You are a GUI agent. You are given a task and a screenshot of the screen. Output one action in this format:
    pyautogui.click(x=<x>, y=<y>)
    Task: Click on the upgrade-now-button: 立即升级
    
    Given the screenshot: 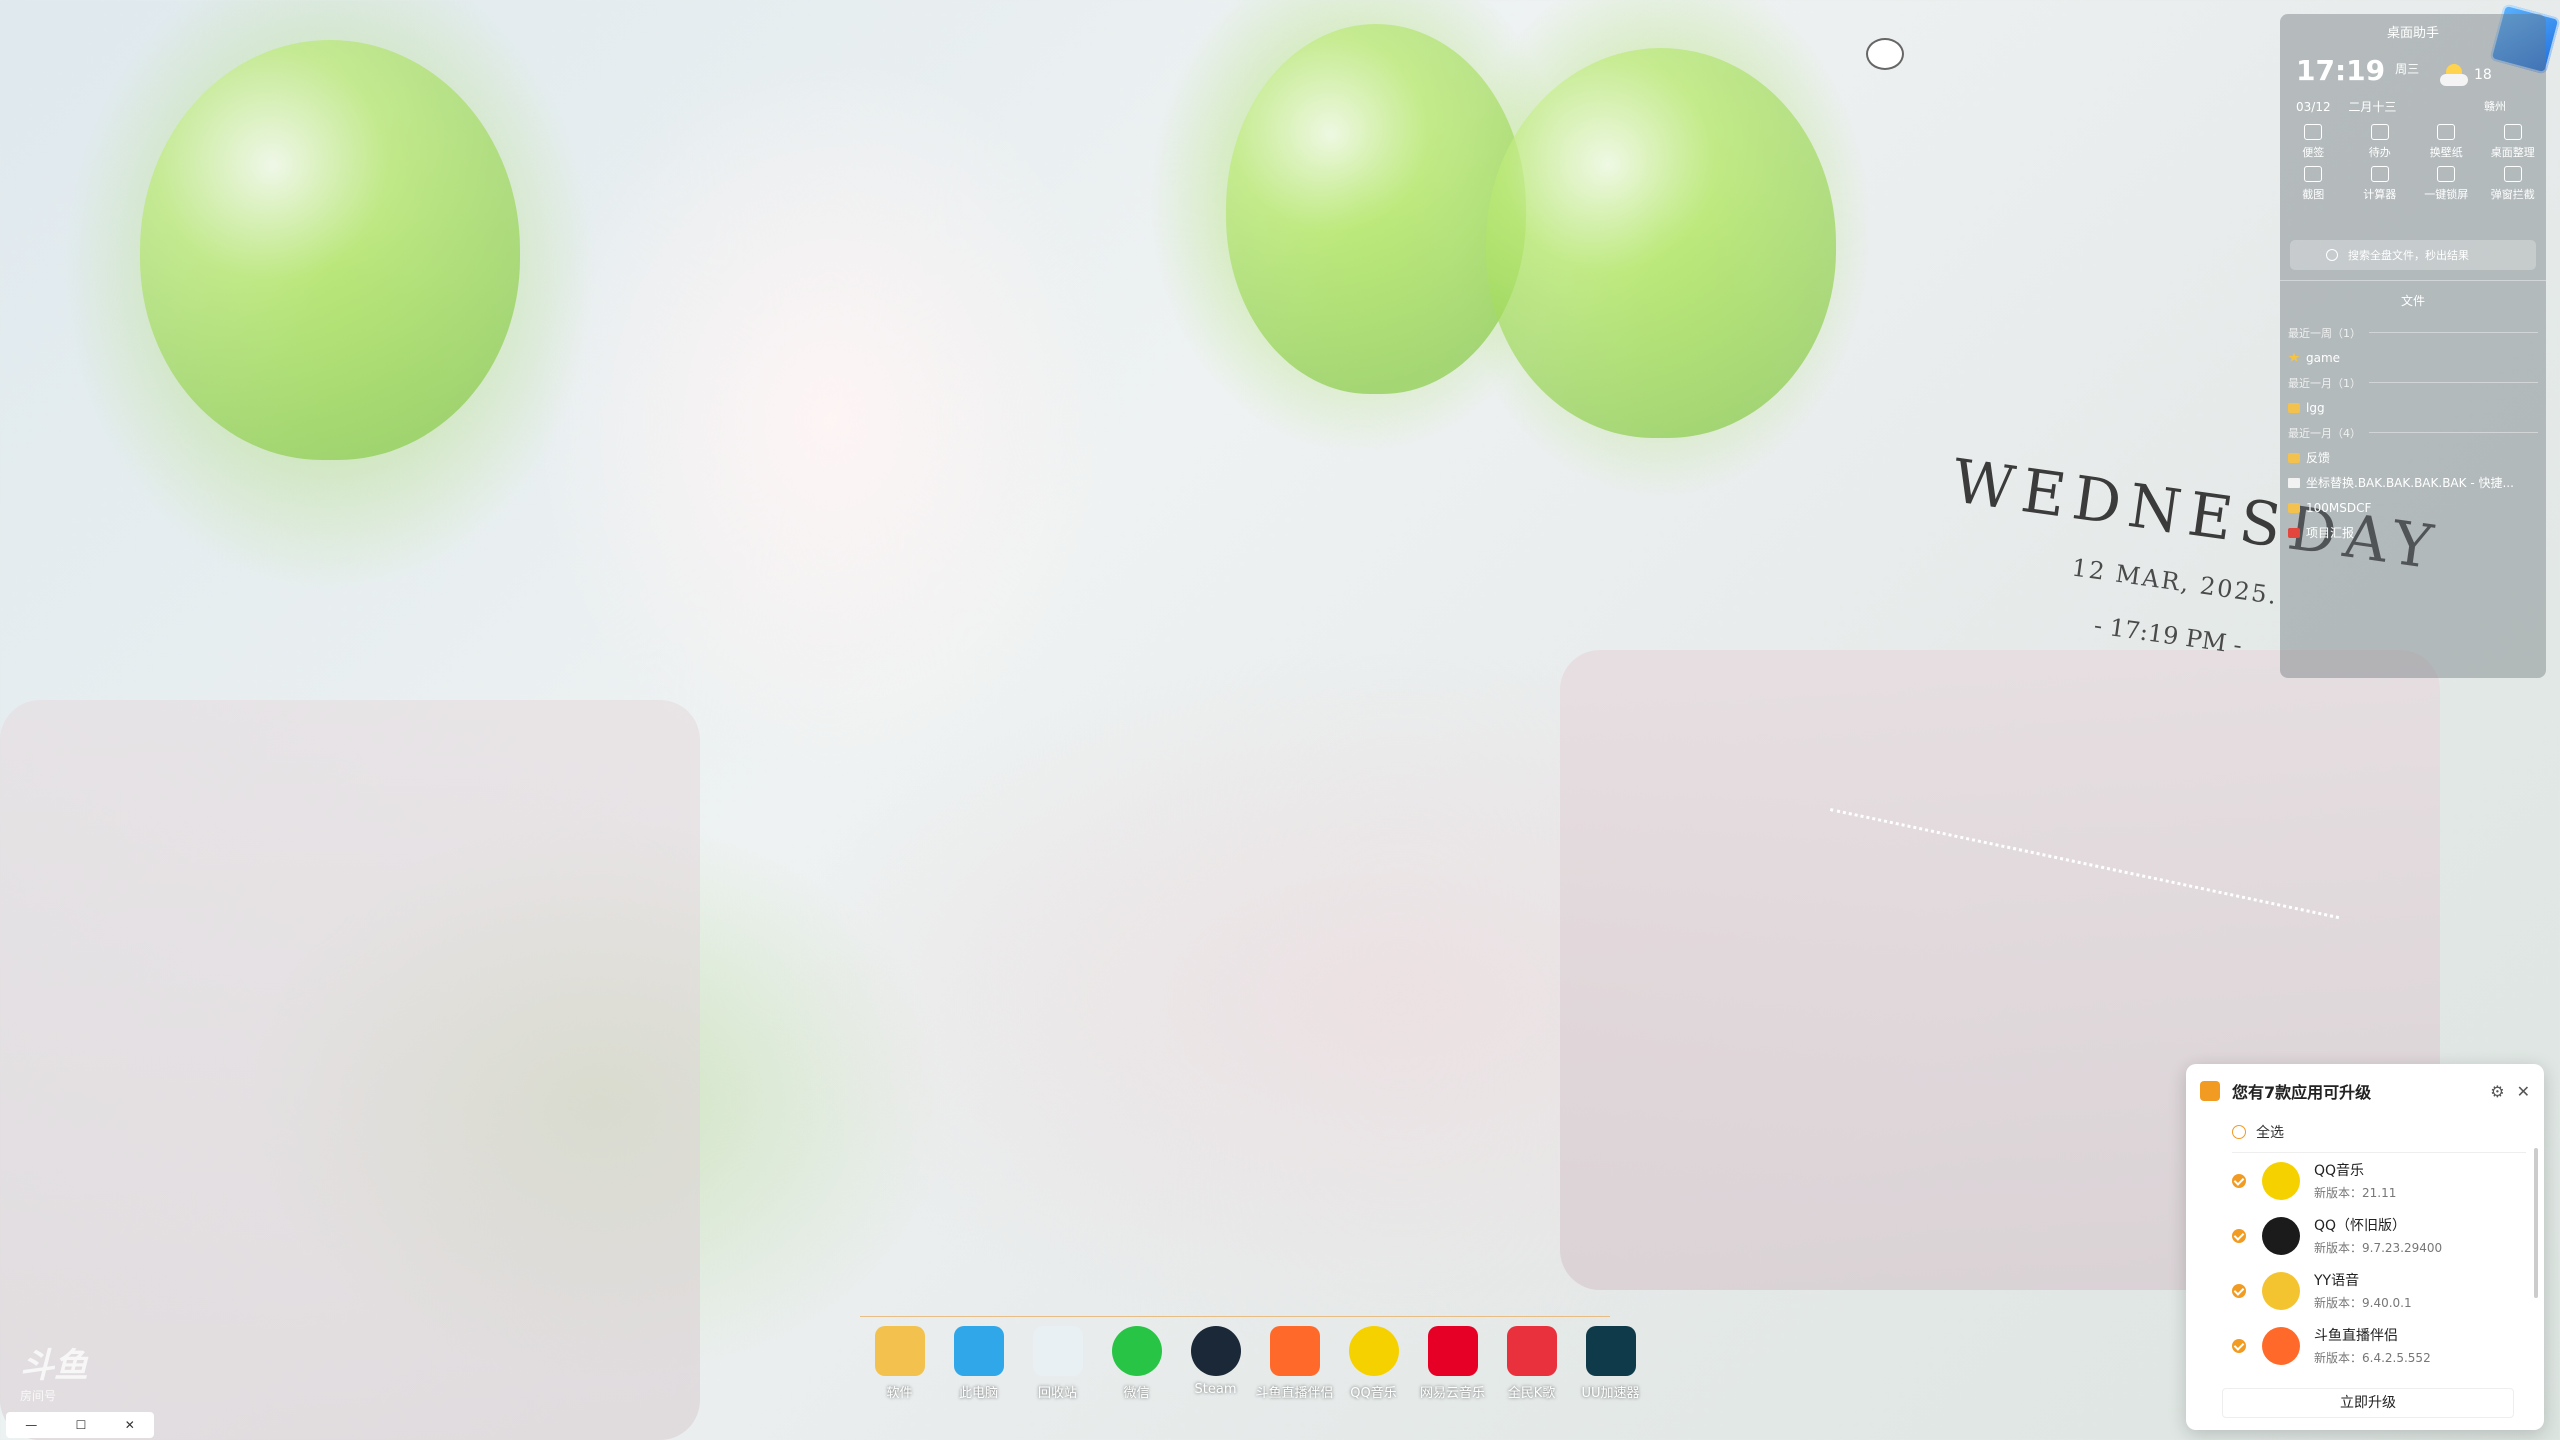 What is the action you would take?
    pyautogui.click(x=2368, y=1403)
    